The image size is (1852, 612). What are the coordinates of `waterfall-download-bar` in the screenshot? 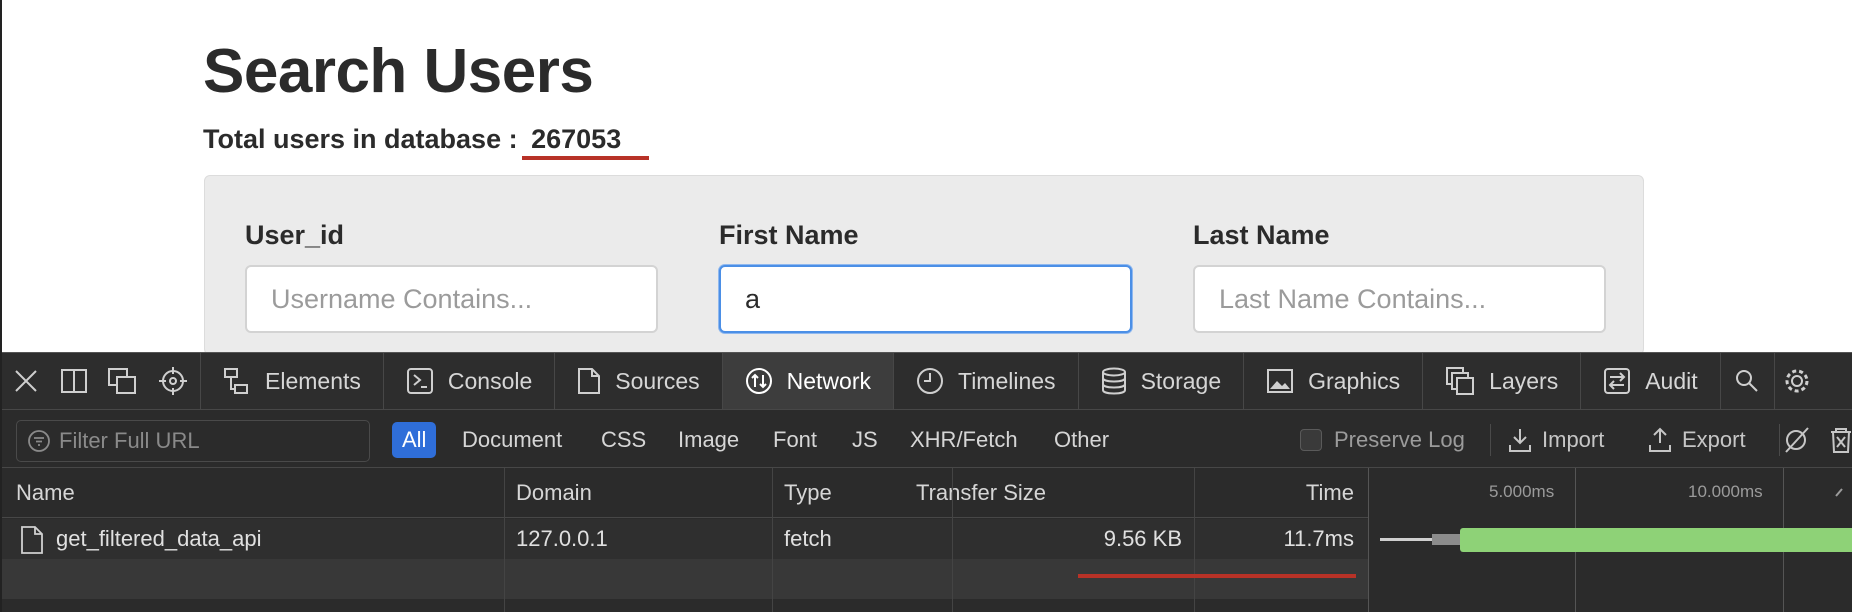 It's located at (1656, 540).